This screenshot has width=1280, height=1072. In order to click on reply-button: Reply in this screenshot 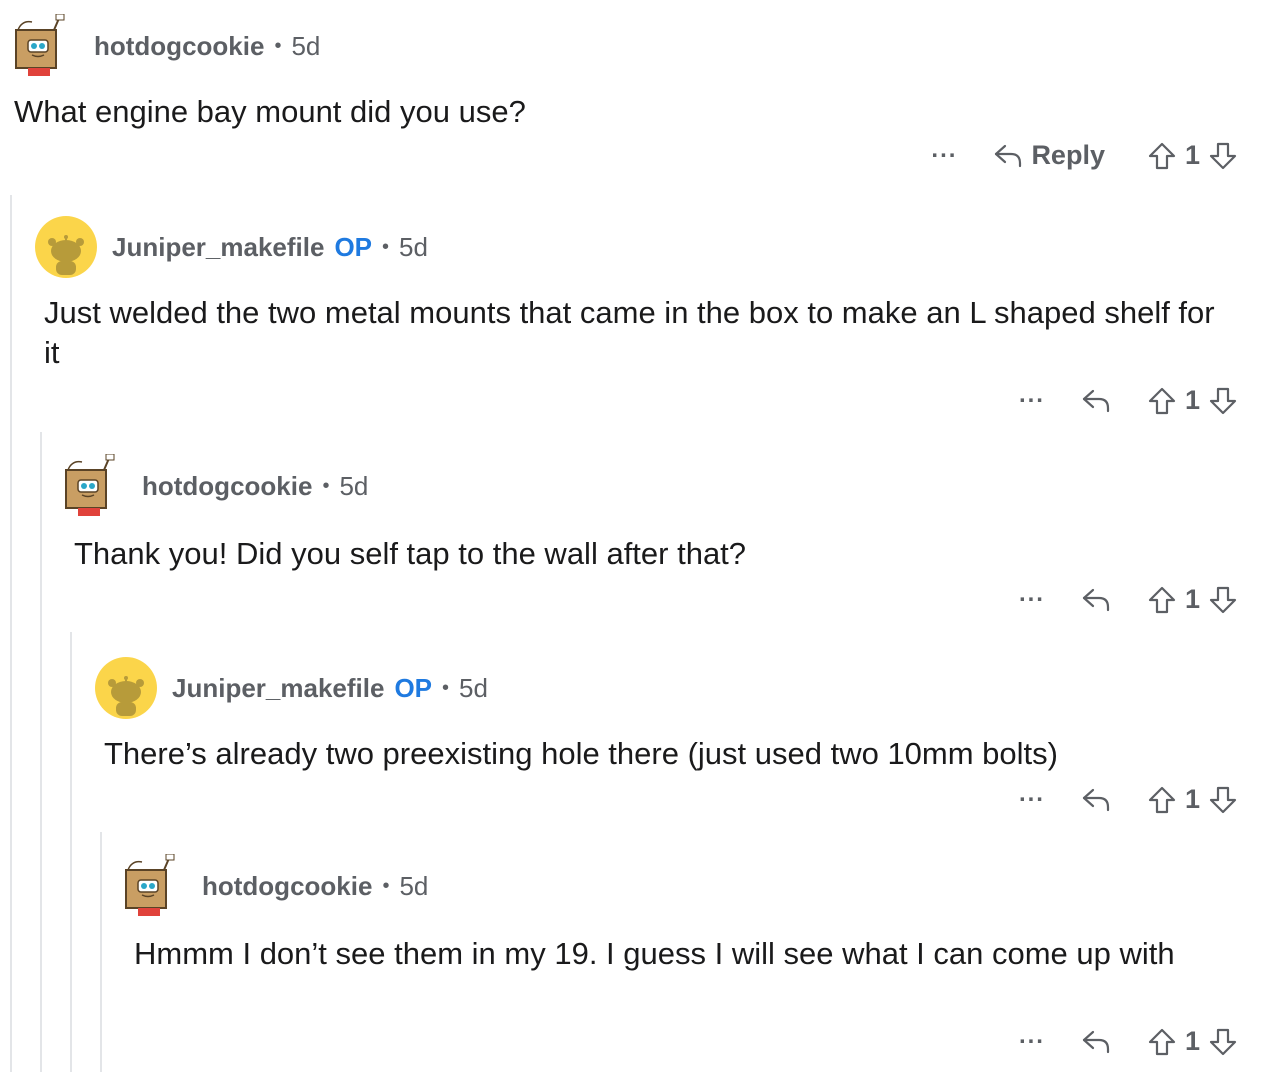, I will do `click(1049, 155)`.